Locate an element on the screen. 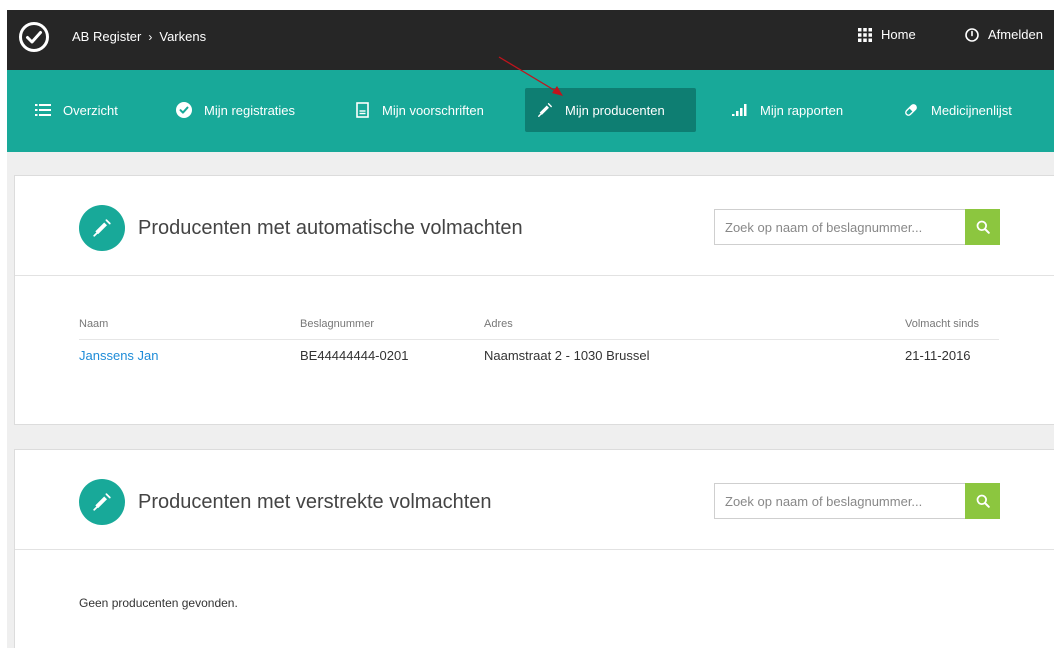 The height and width of the screenshot is (648, 1054). home-label: Home is located at coordinates (898, 34).